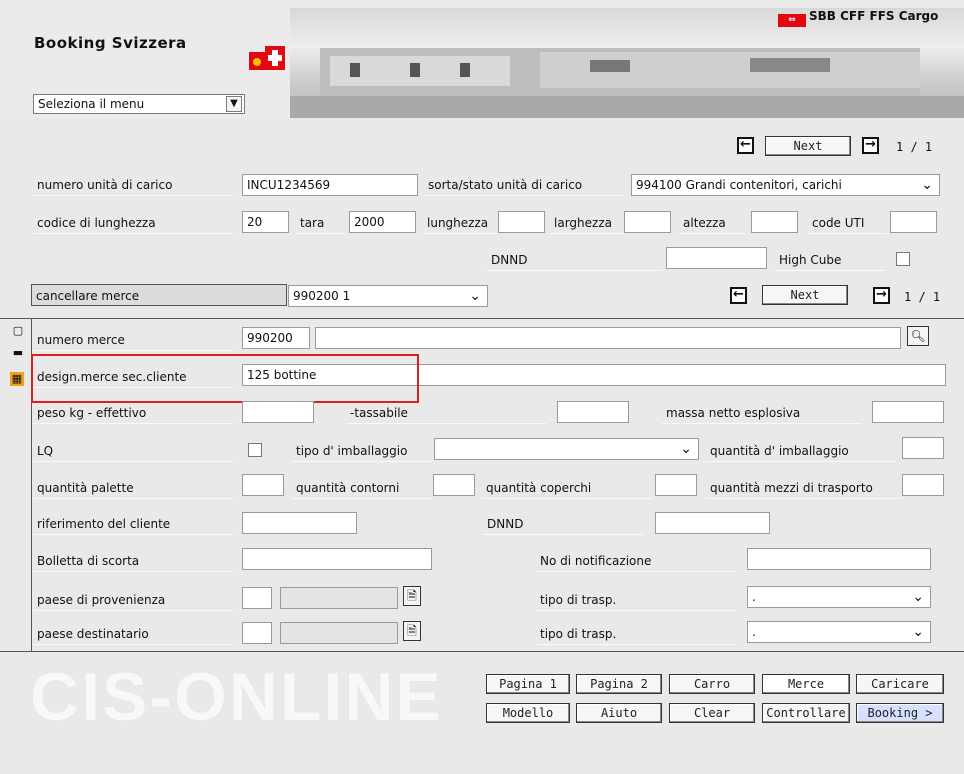 This screenshot has height=774, width=964. I want to click on pagina-1-button: Pagina 1, so click(528, 684).